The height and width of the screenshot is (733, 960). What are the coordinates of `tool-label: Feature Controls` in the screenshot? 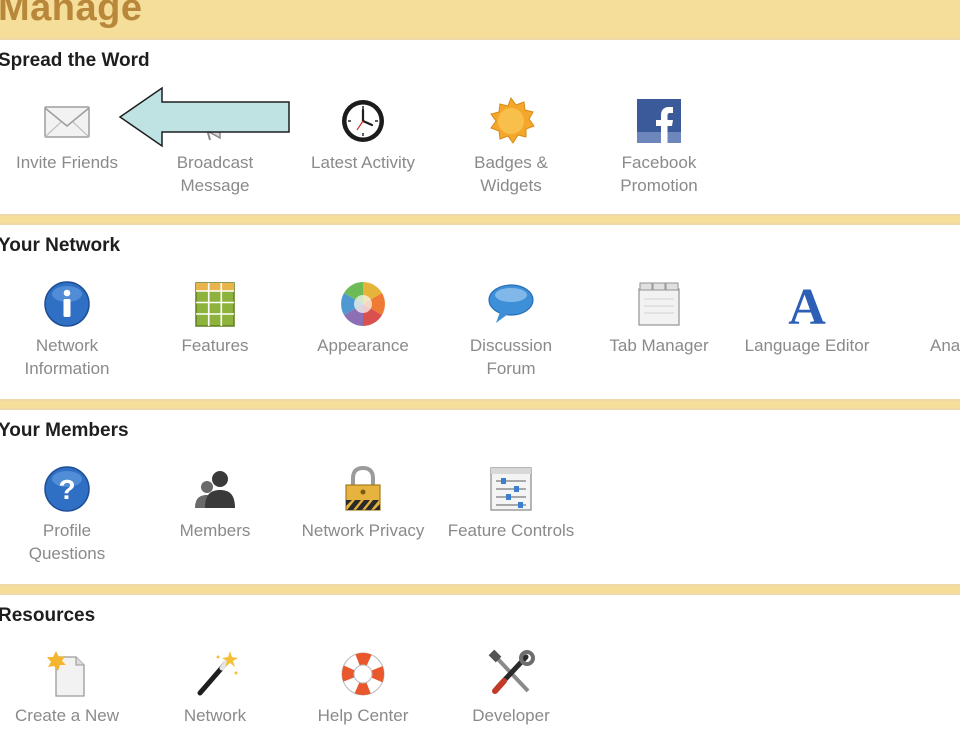 It's located at (511, 530).